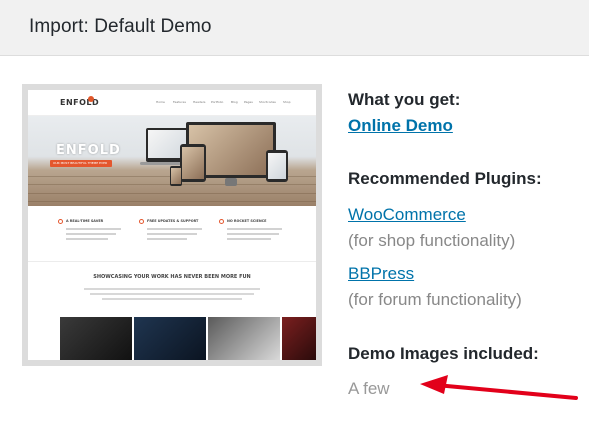 Image resolution: width=589 pixels, height=423 pixels. I want to click on preview-menu-item: Pages, so click(248, 102).